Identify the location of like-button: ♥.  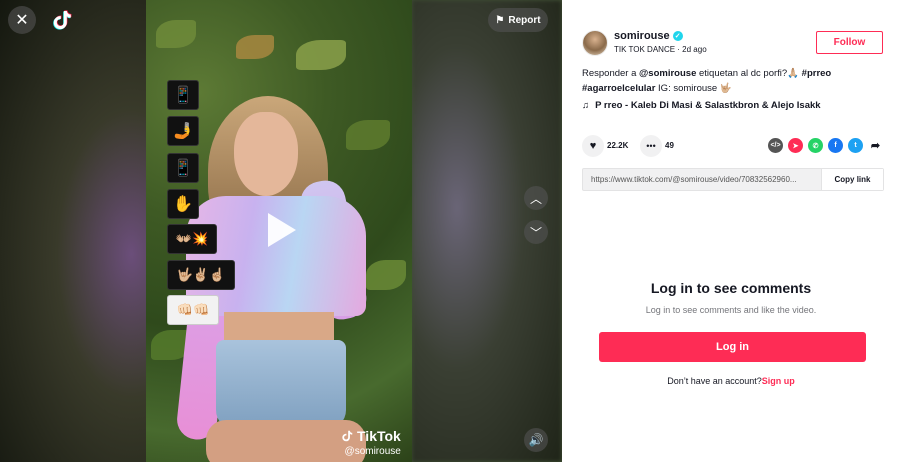
(593, 146).